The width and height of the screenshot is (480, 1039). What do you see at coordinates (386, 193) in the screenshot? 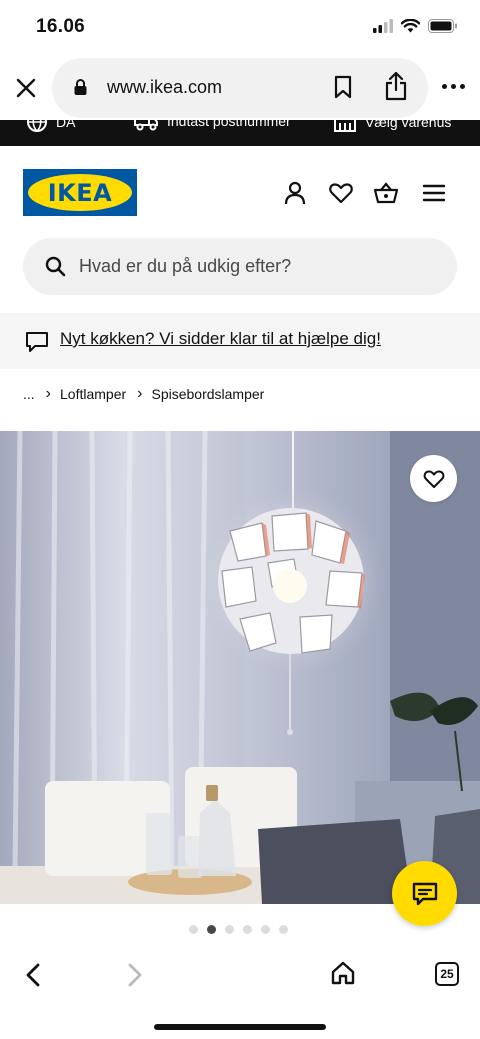
I see `basket-icon` at bounding box center [386, 193].